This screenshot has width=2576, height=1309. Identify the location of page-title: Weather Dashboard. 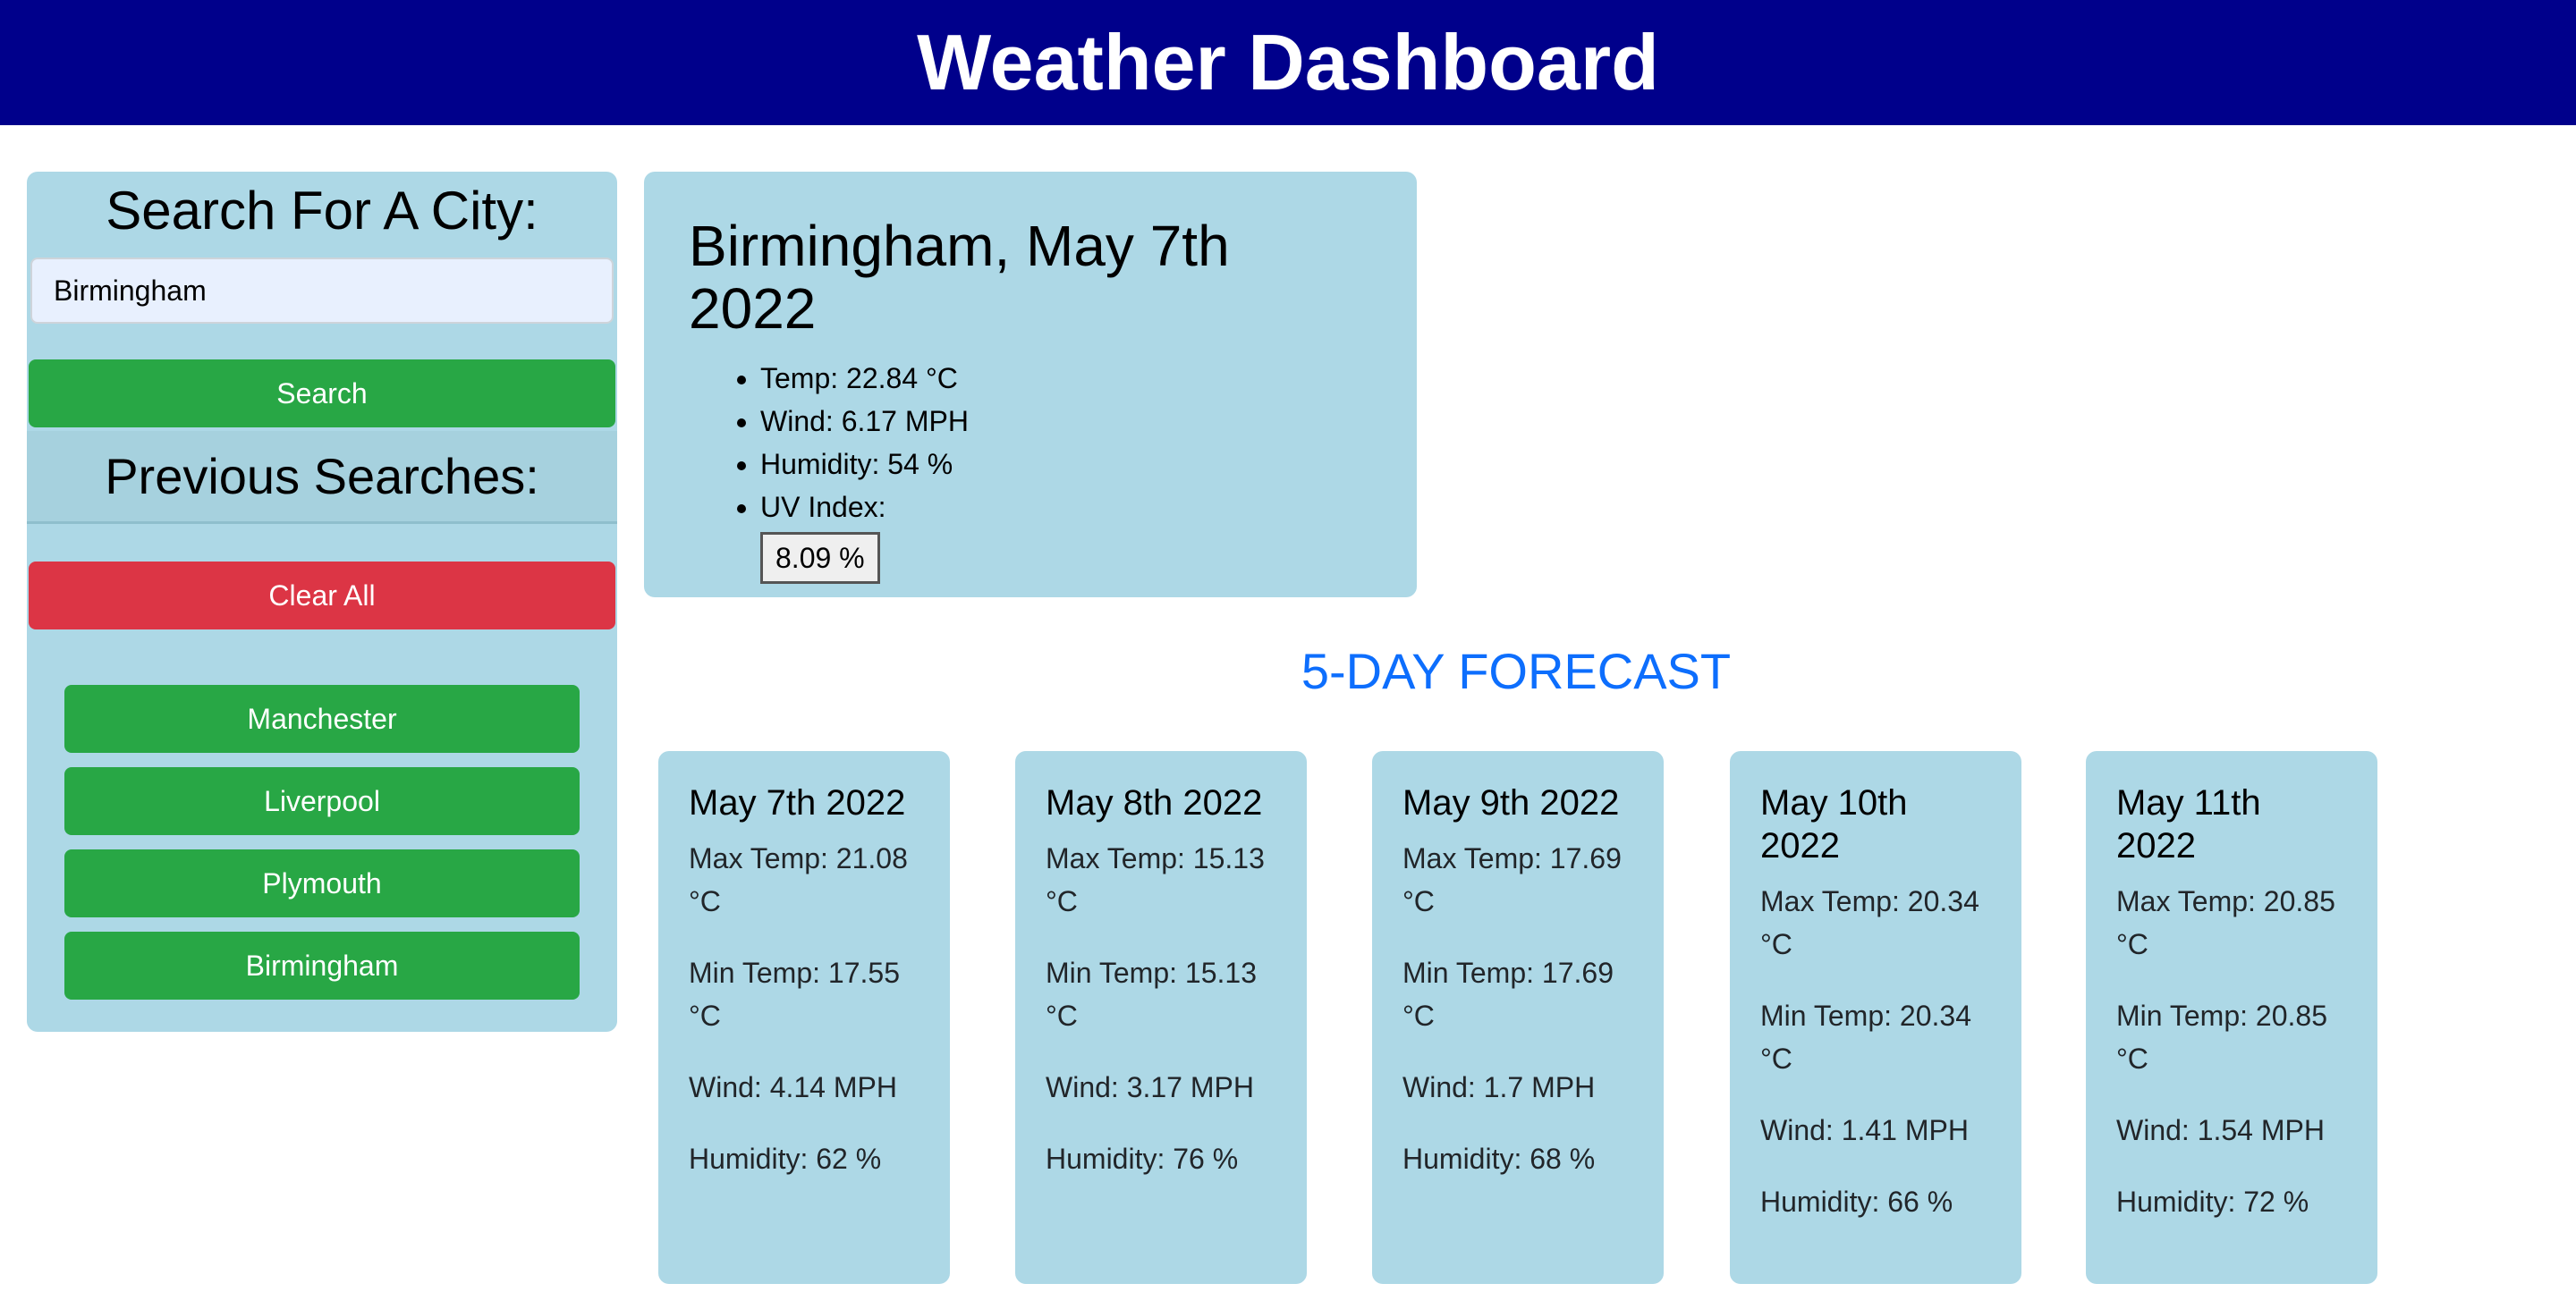
(1288, 62).